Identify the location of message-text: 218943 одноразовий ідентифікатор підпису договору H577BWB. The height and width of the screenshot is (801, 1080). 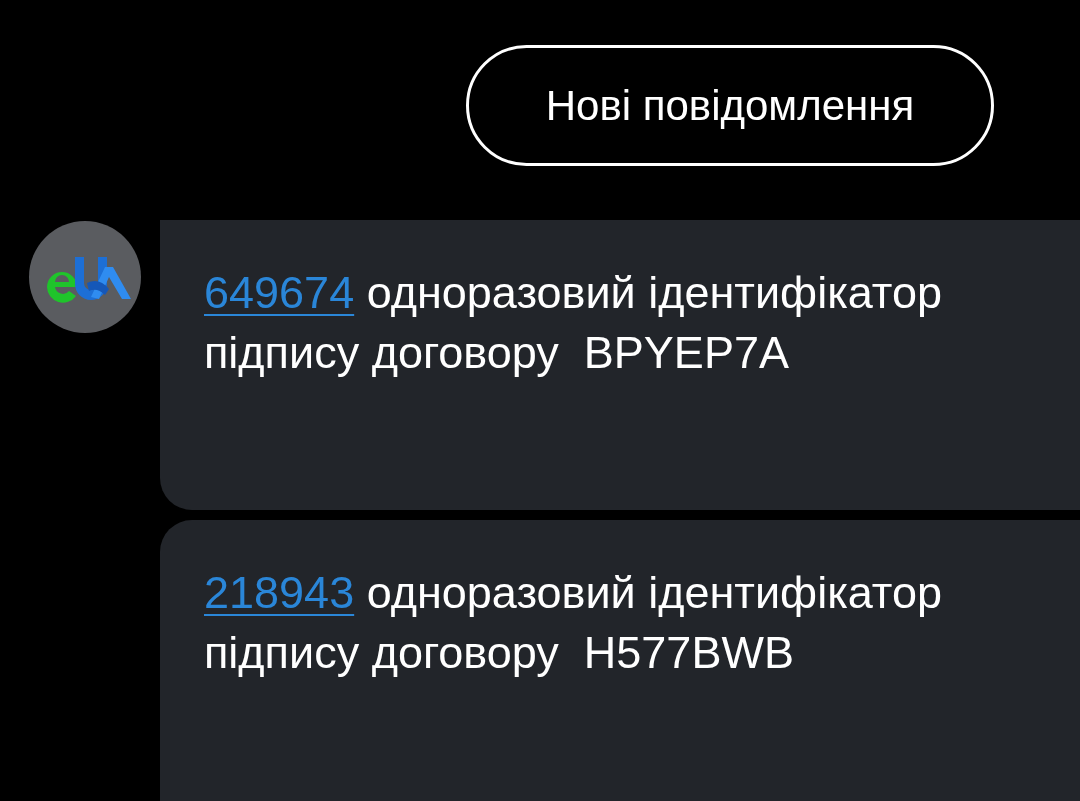
(573, 623).